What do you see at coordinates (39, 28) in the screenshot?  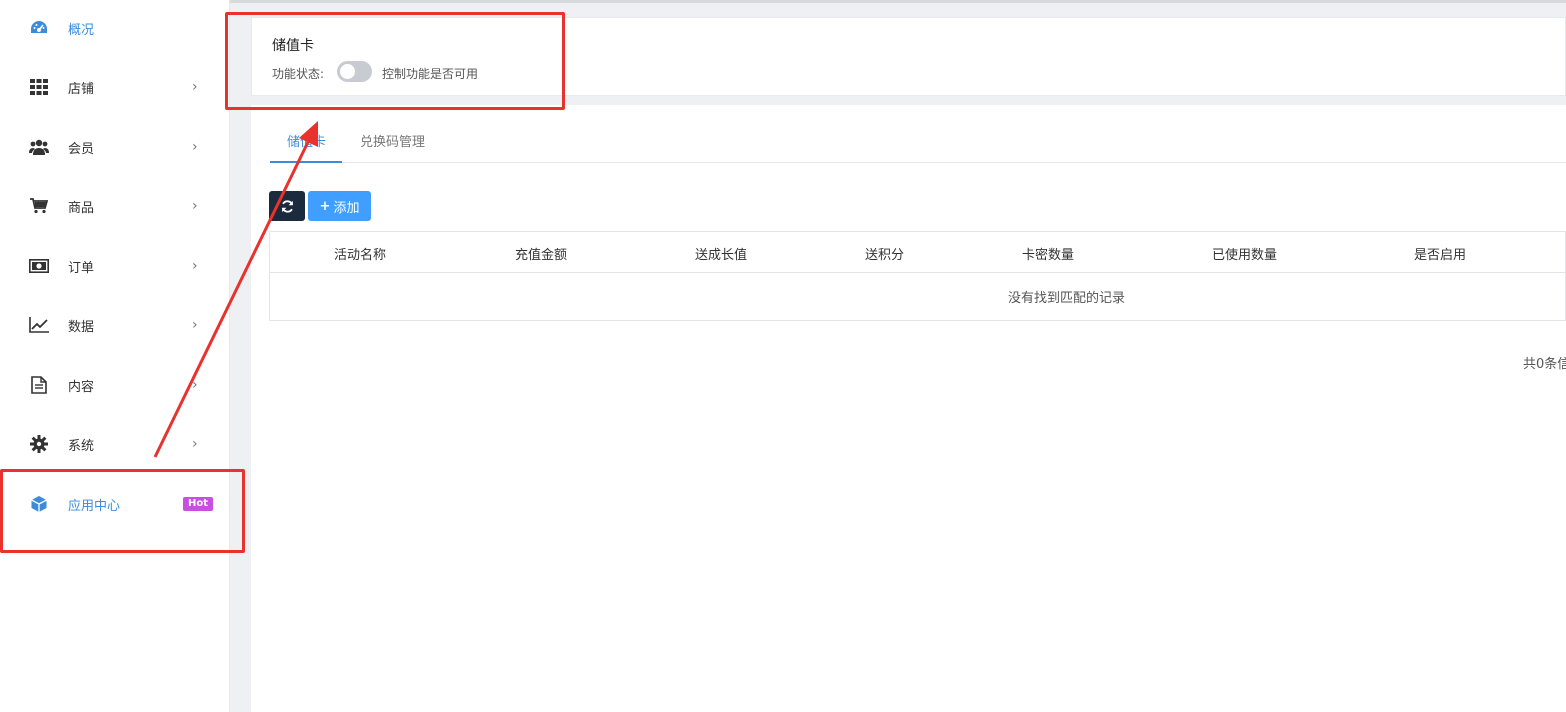 I see `dashboard-icon` at bounding box center [39, 28].